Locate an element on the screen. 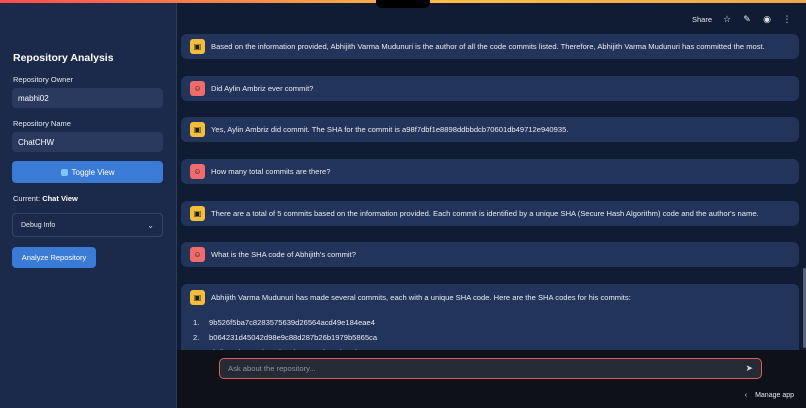 The height and width of the screenshot is (408, 806). toggle-view-button: Toggle View is located at coordinates (87, 172).